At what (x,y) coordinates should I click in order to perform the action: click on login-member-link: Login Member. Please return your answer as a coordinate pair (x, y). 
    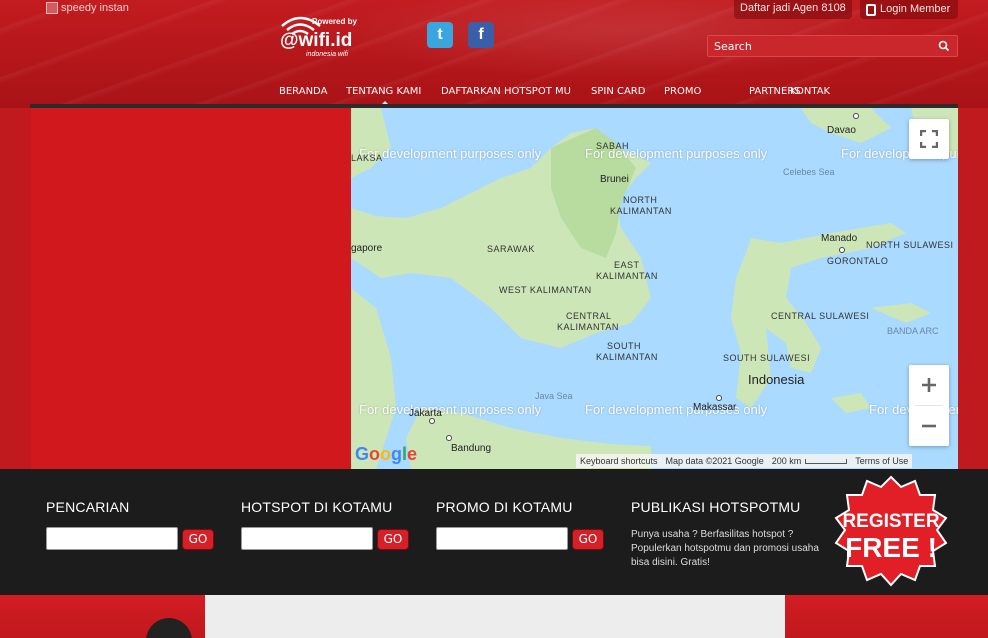
    Looking at the image, I should click on (909, 9).